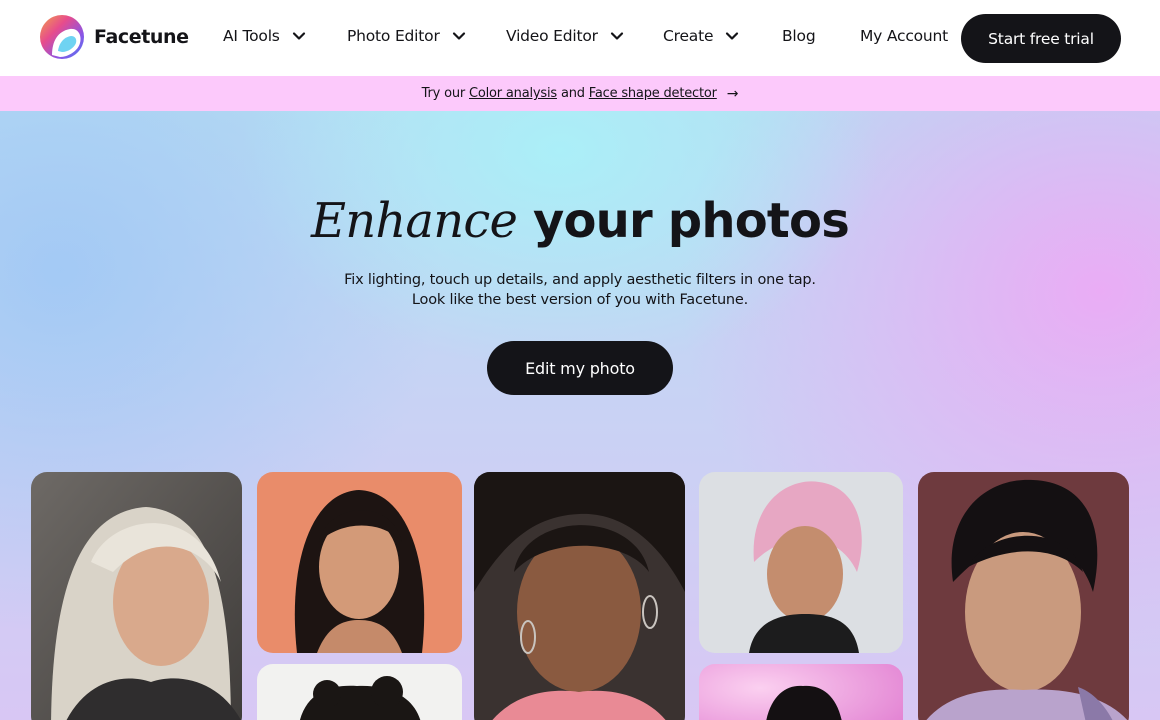 The width and height of the screenshot is (1160, 720). I want to click on nav-menu-label: Video Editor, so click(552, 36).